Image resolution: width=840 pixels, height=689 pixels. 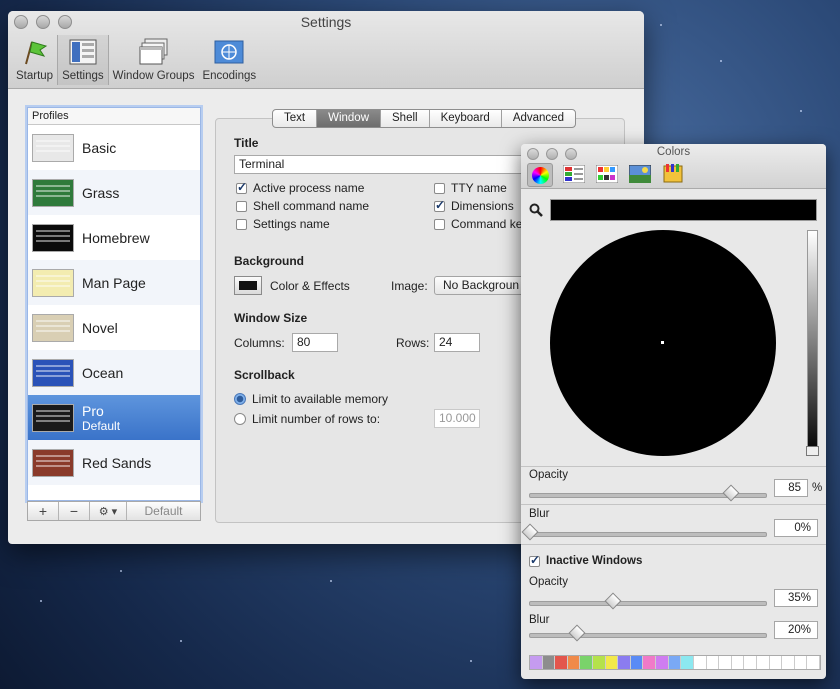 What do you see at coordinates (613, 601) in the screenshot?
I see `inactive-opacity-slider-knob` at bounding box center [613, 601].